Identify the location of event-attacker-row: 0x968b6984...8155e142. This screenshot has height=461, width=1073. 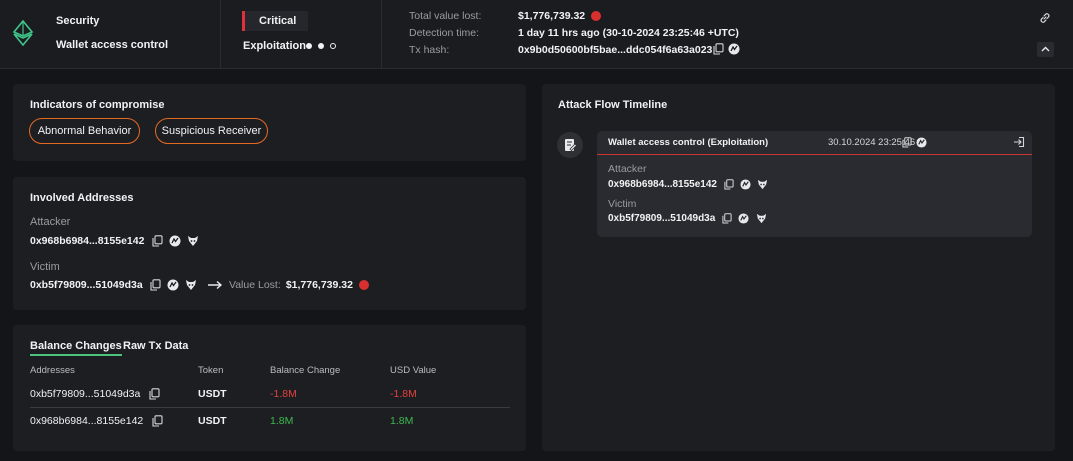
(688, 184).